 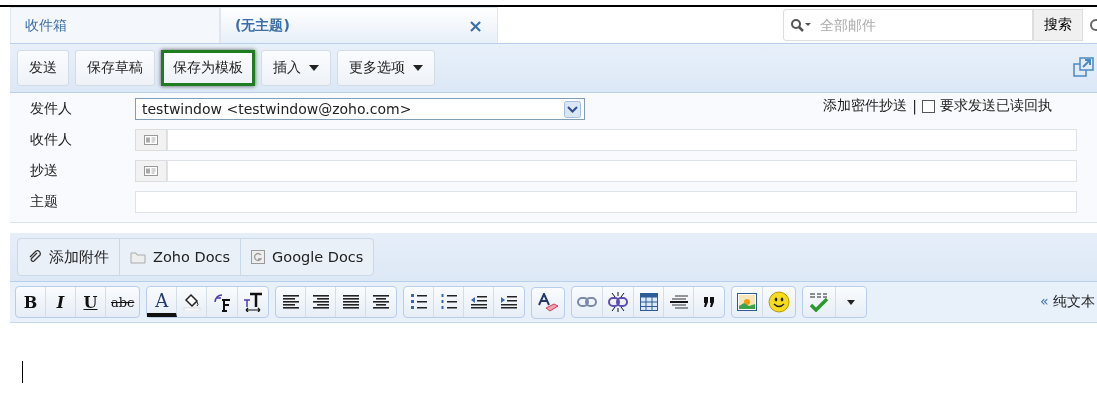 I want to click on font-family-icon, so click(x=222, y=302).